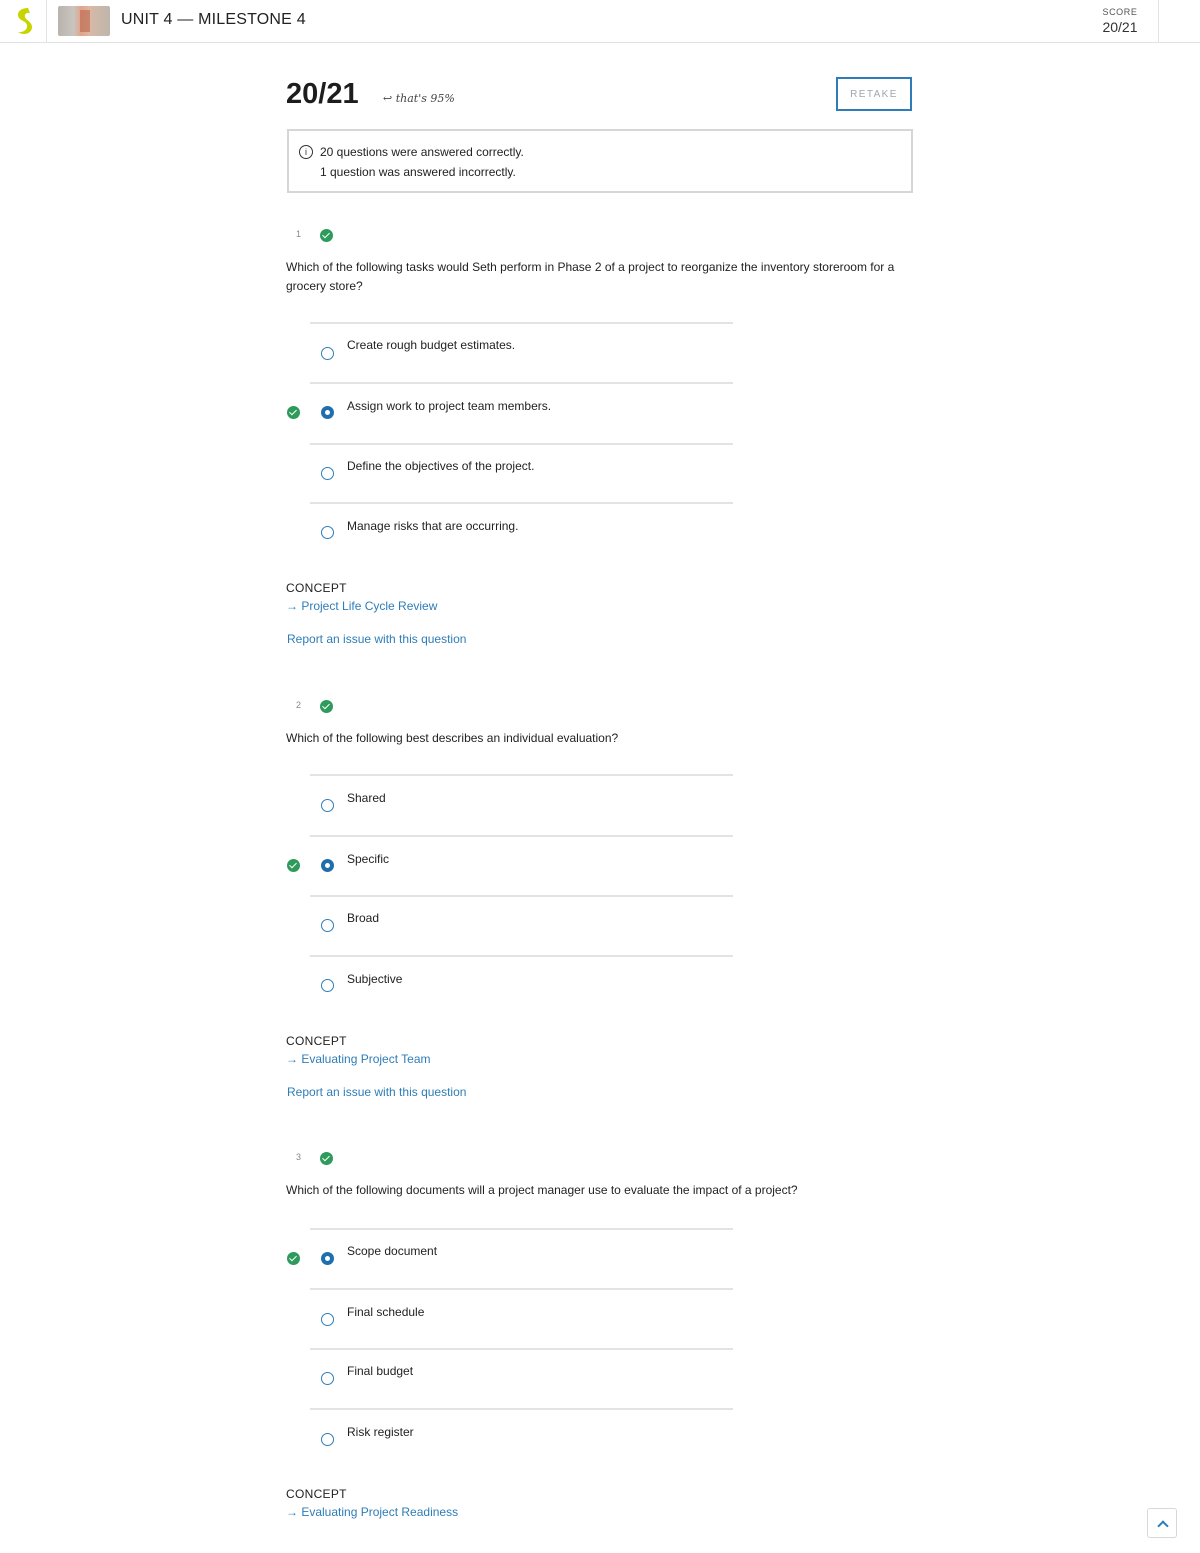 The image size is (1200, 1553). I want to click on score-value: 20/21, so click(1120, 27).